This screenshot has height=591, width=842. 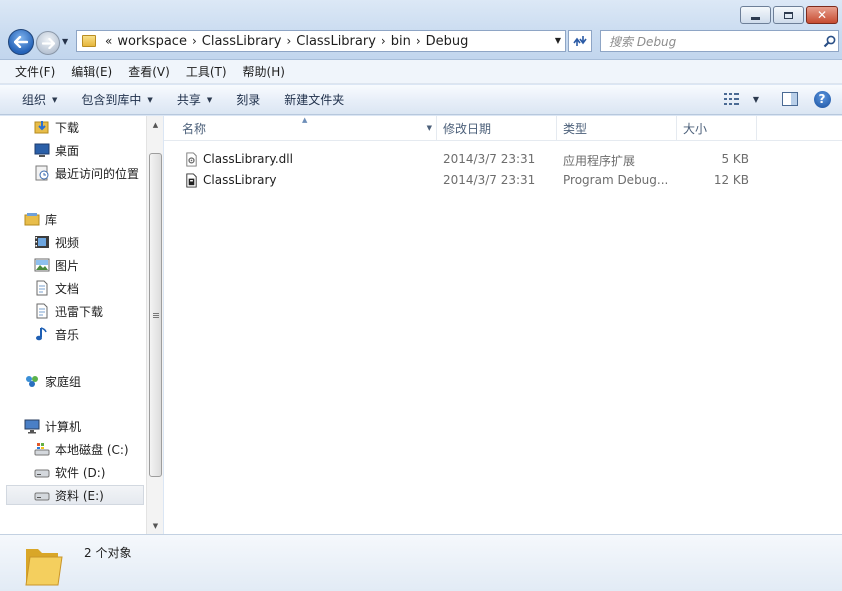 I want to click on music-icon, so click(x=41, y=334).